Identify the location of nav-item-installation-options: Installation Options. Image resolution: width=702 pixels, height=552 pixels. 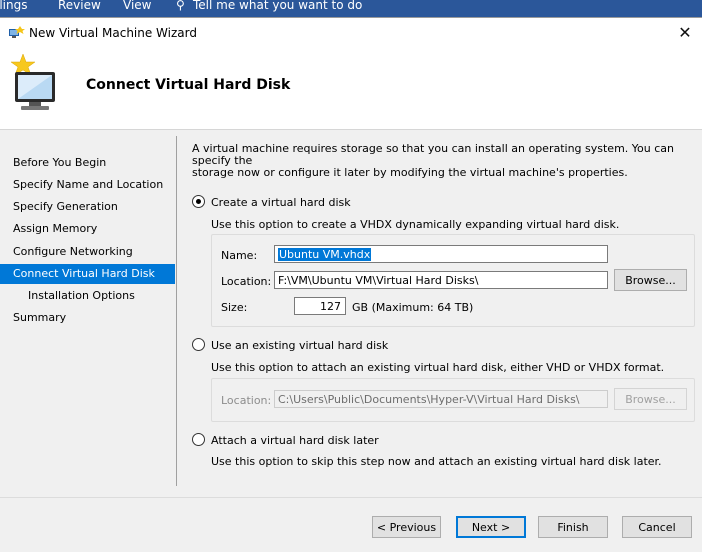
(87, 296).